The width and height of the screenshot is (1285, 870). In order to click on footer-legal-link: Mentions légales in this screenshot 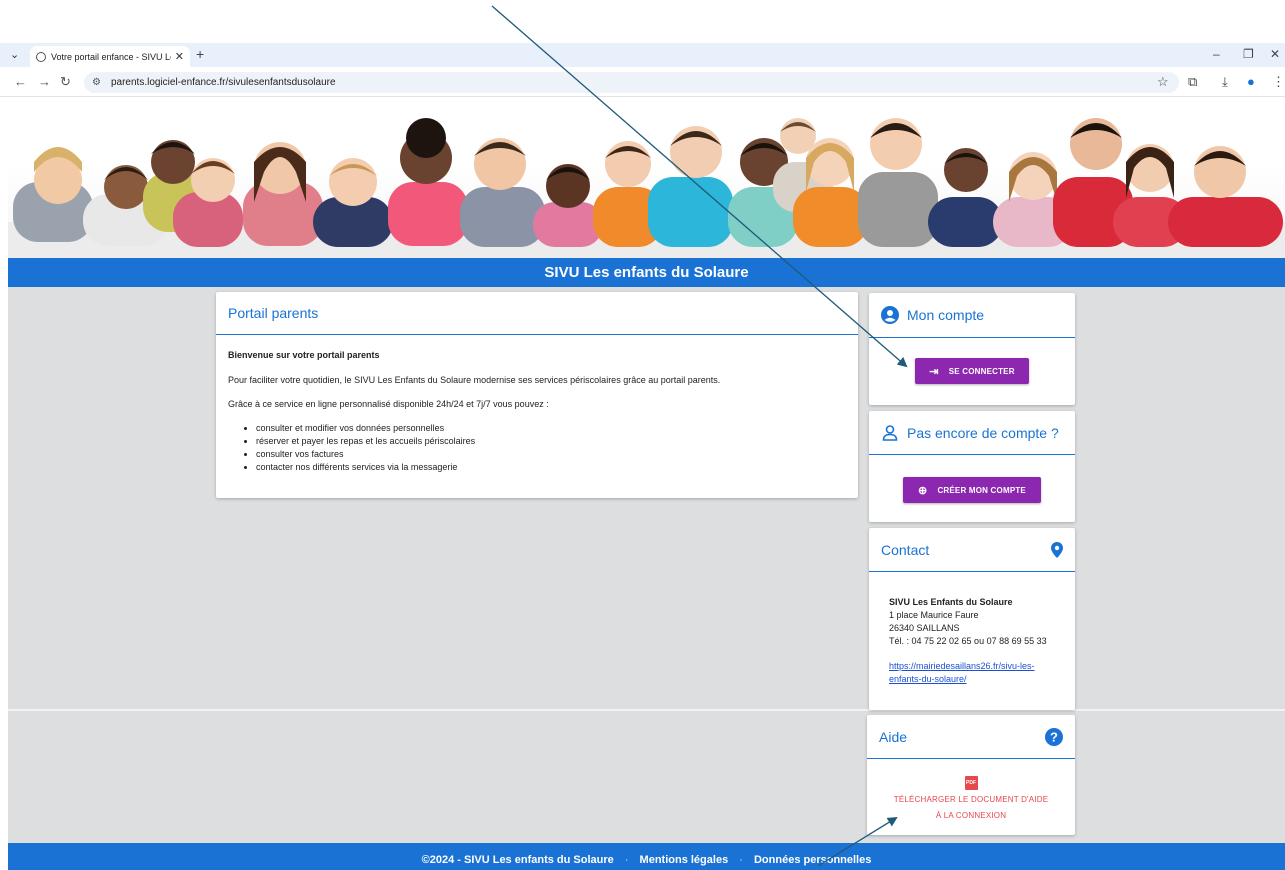, I will do `click(684, 860)`.